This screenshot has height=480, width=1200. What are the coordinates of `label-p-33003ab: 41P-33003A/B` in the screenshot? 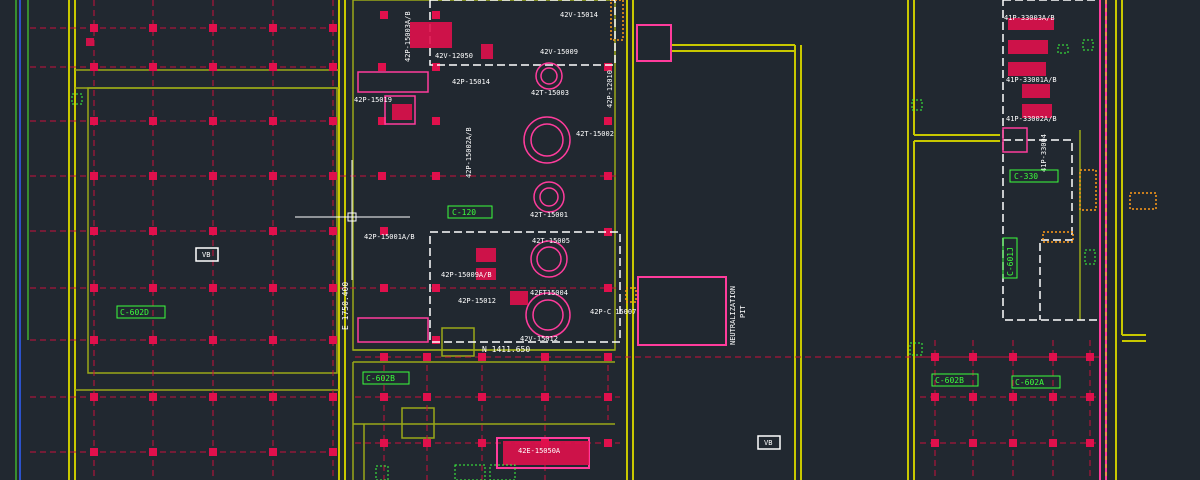 It's located at (1029, 18).